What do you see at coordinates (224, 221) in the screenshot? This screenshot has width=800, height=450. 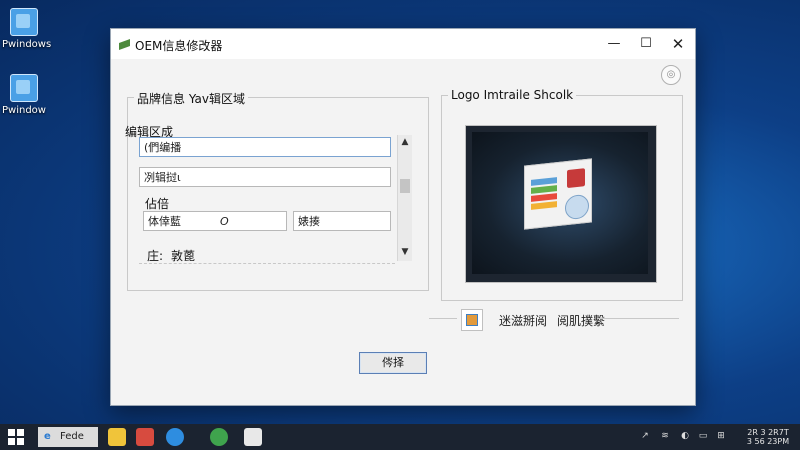 I see `oem-field-3-suffix: O` at bounding box center [224, 221].